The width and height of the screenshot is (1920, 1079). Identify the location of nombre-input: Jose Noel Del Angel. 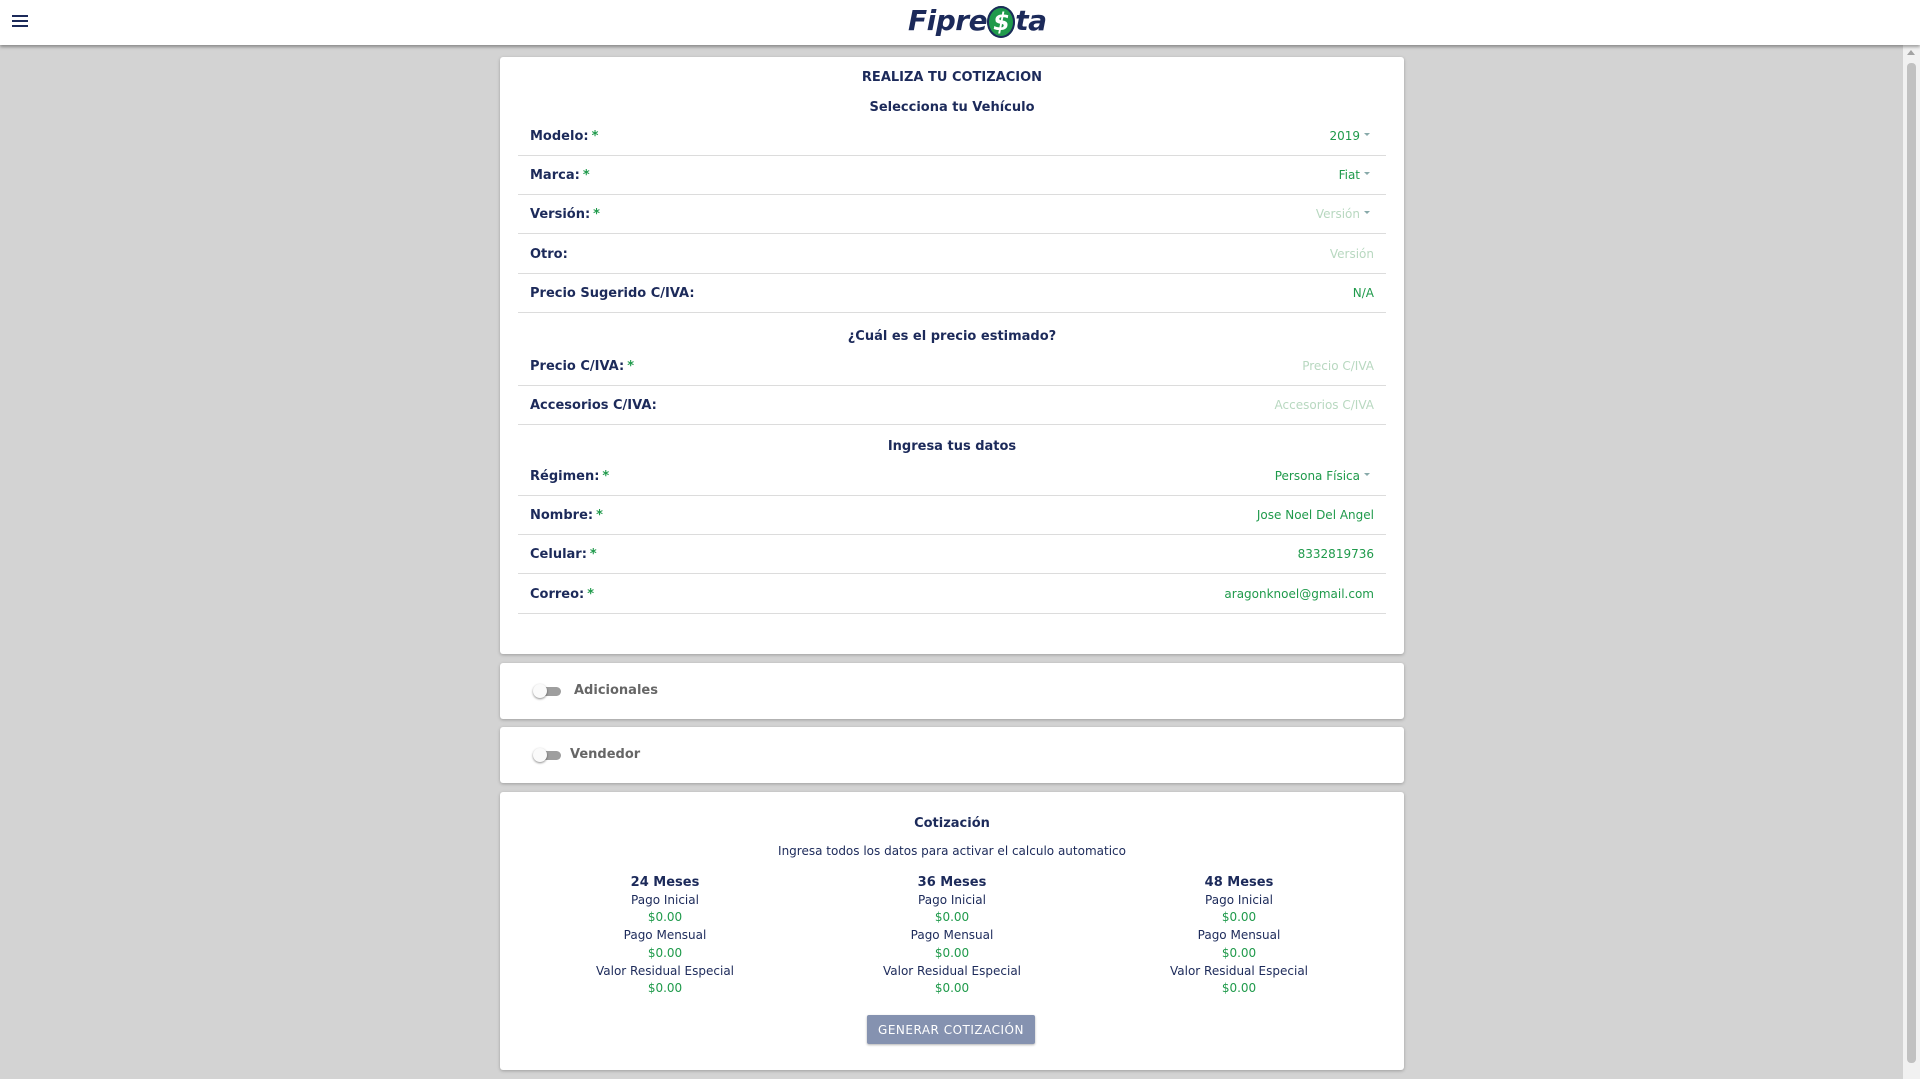
(1315, 515).